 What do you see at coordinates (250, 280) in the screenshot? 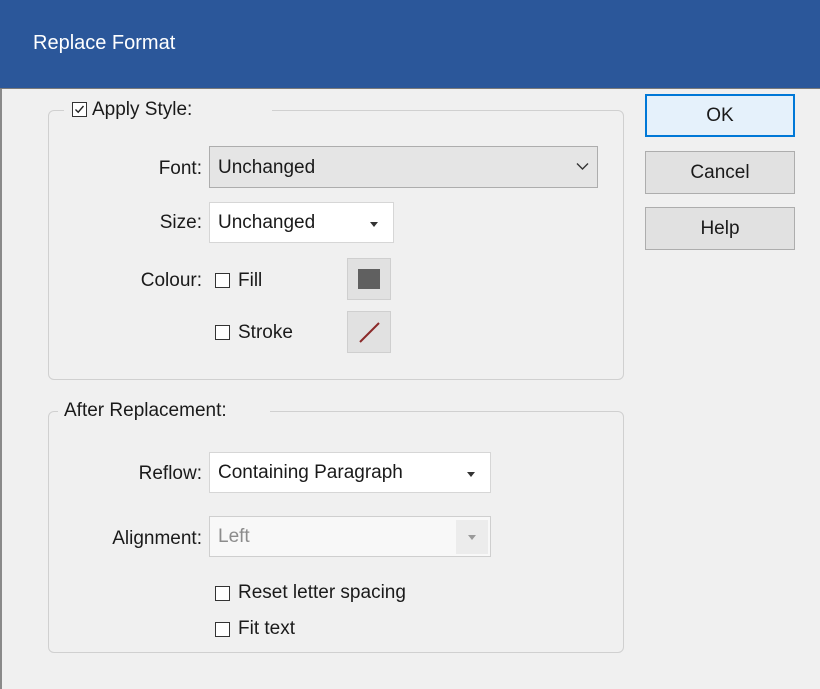
I see `fill-label: Fill` at bounding box center [250, 280].